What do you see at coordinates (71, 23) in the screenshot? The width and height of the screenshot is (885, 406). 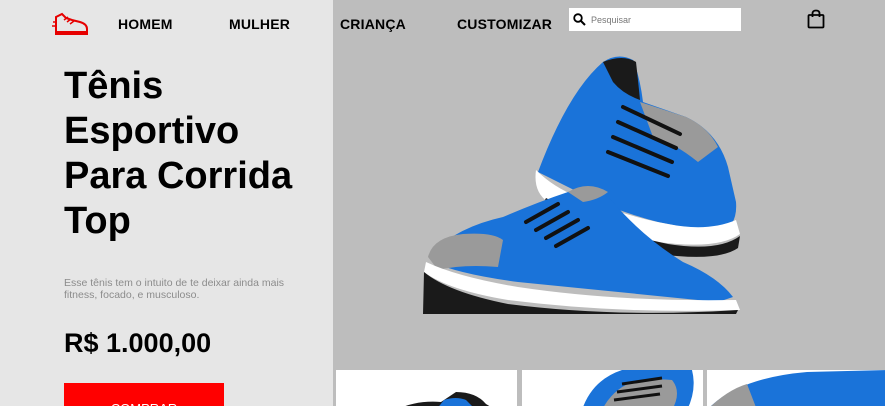 I see `running-shoe-icon` at bounding box center [71, 23].